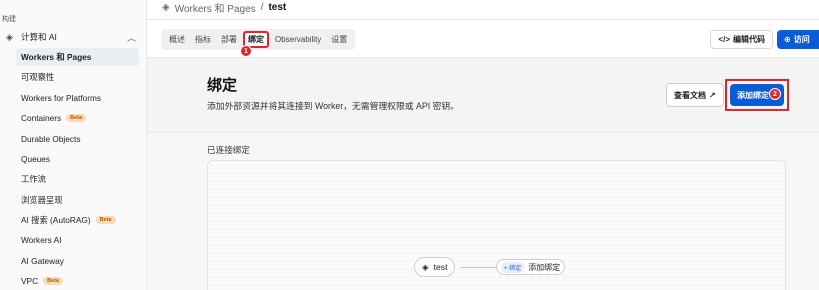  What do you see at coordinates (77, 240) in the screenshot?
I see `sidebar-item-workers-ai: Workers AI` at bounding box center [77, 240].